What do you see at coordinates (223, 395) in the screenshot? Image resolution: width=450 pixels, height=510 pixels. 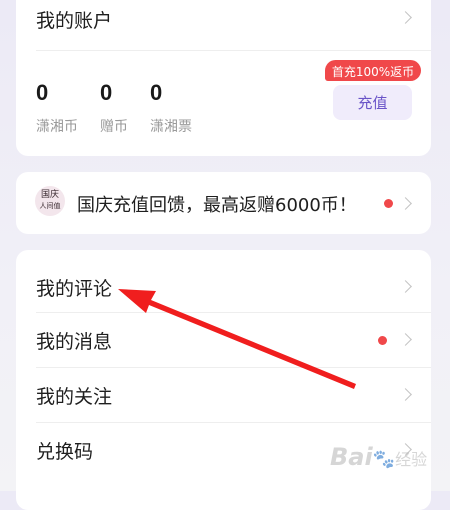 I see `menu-item-my-follows: 我的关注` at bounding box center [223, 395].